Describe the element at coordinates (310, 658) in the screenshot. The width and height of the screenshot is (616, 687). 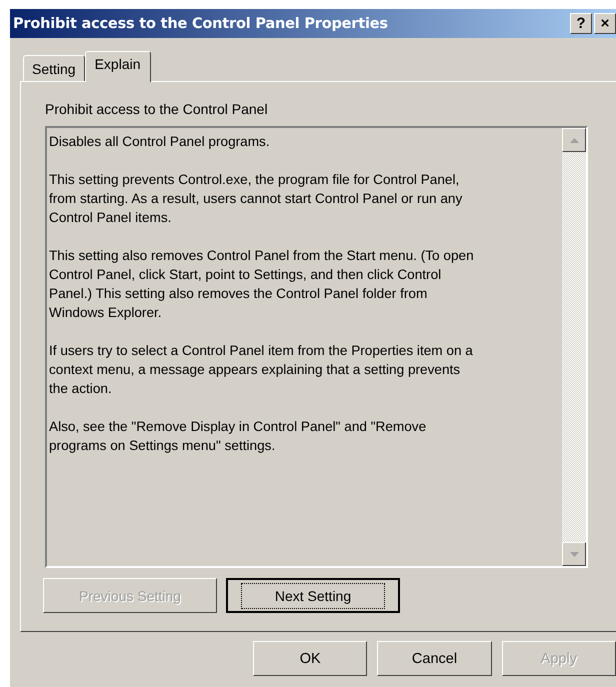
I see `ok-button: OK` at that location.